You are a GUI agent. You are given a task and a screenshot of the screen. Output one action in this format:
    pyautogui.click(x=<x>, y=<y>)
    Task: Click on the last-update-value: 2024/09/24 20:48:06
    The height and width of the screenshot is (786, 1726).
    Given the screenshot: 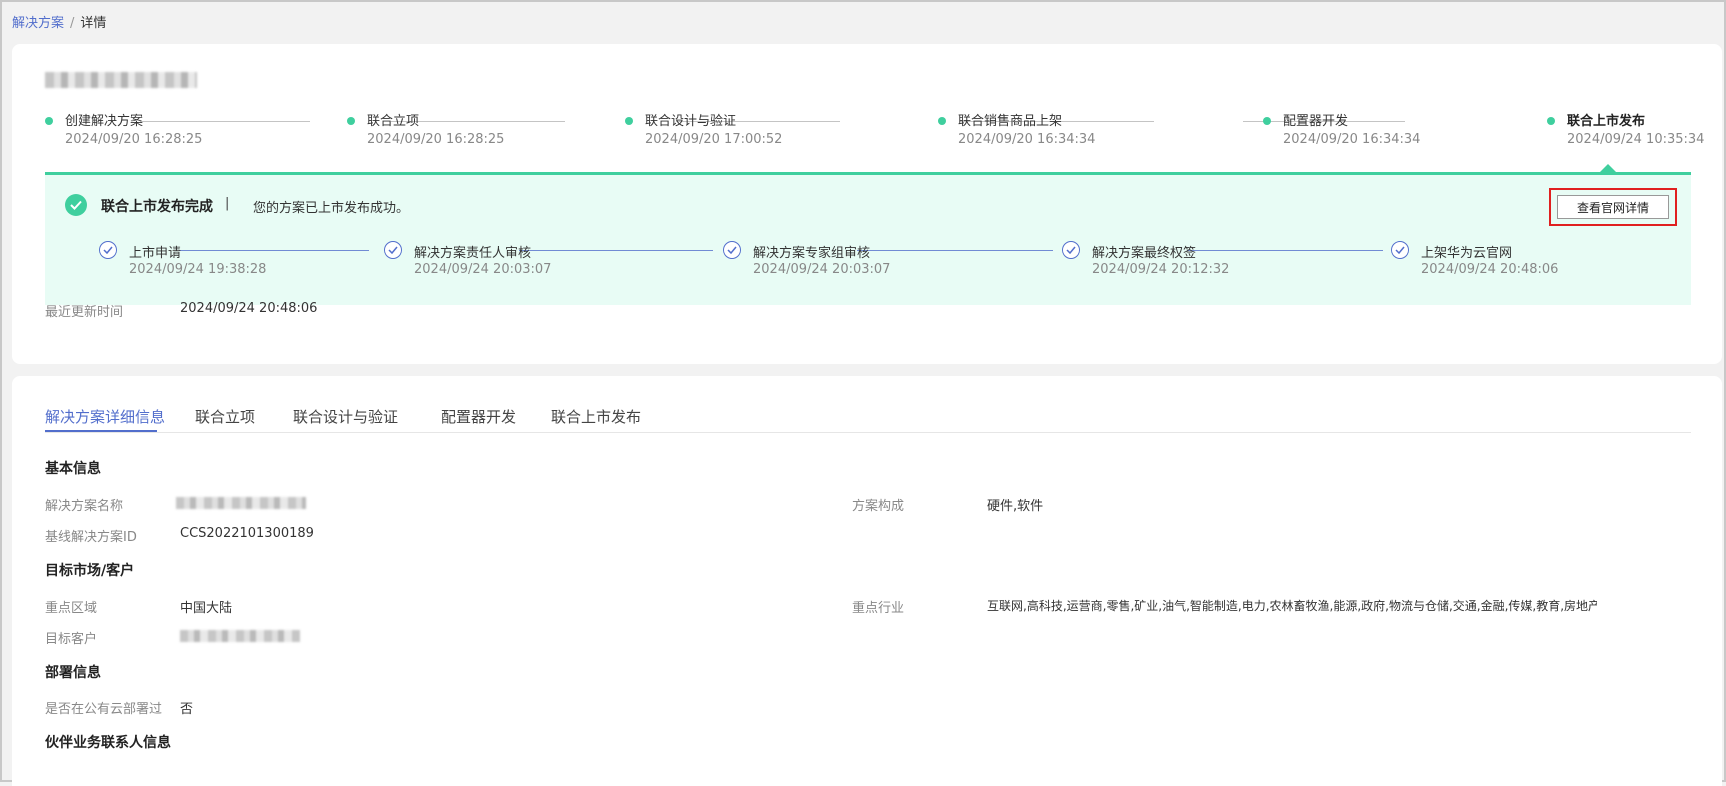 What is the action you would take?
    pyautogui.click(x=249, y=308)
    